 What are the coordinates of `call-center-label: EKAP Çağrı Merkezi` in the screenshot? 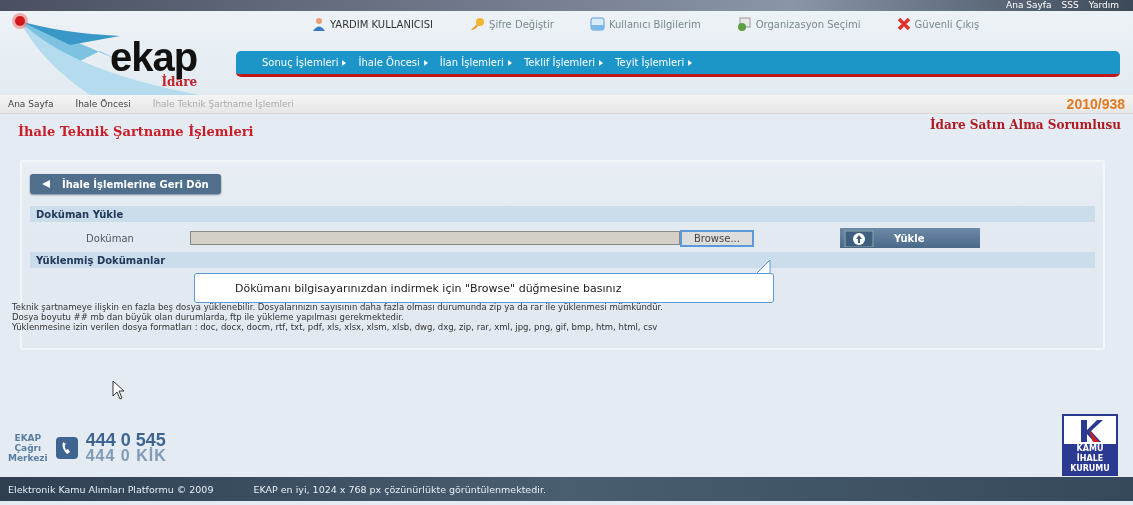 It's located at (28, 447).